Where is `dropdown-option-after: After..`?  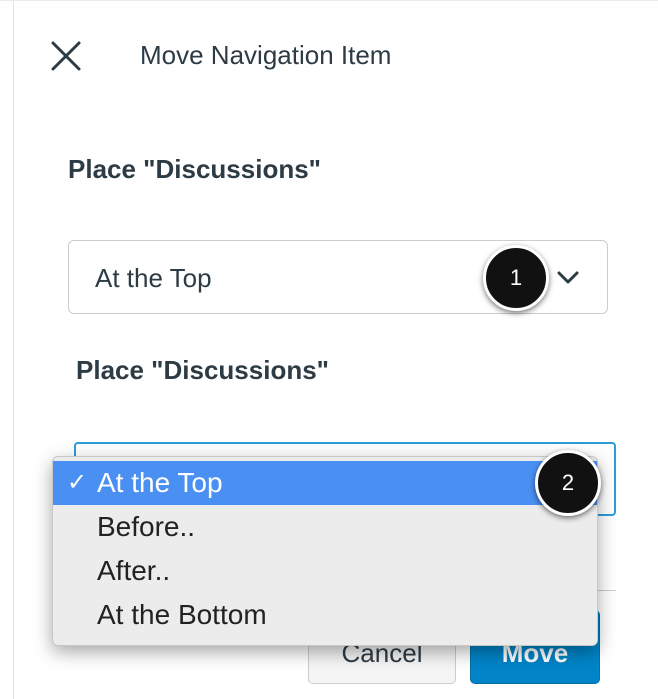
dropdown-option-after: After.. is located at coordinates (325, 571).